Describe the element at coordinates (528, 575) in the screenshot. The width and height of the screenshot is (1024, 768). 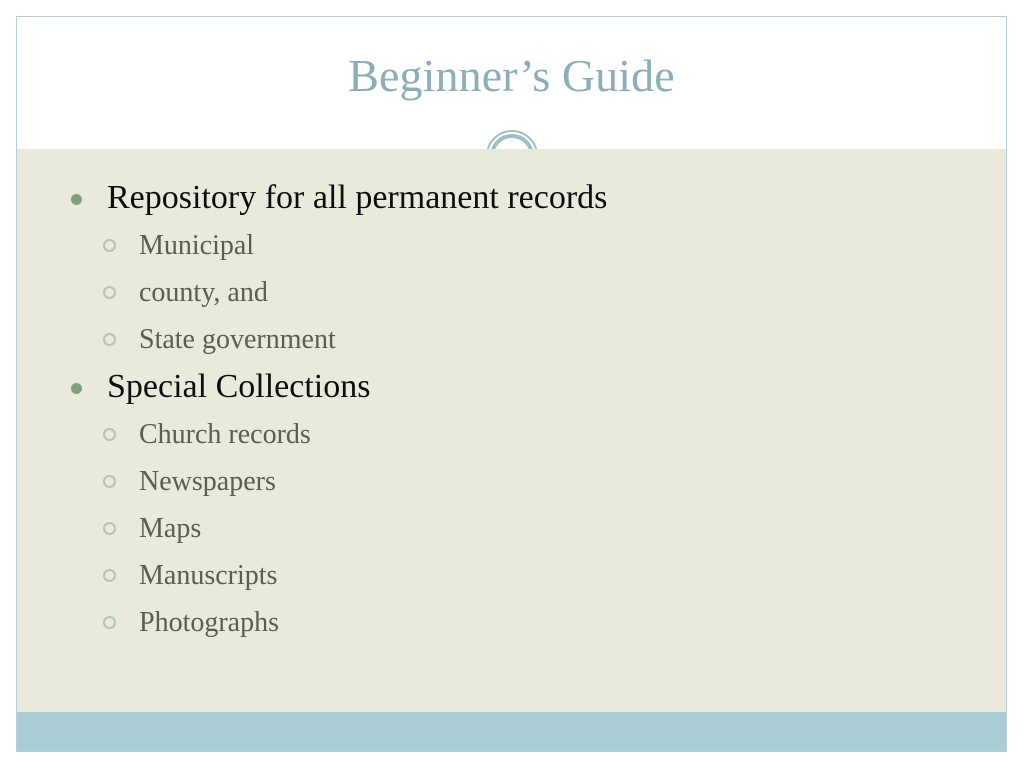
I see `list-item: Manuscripts` at that location.